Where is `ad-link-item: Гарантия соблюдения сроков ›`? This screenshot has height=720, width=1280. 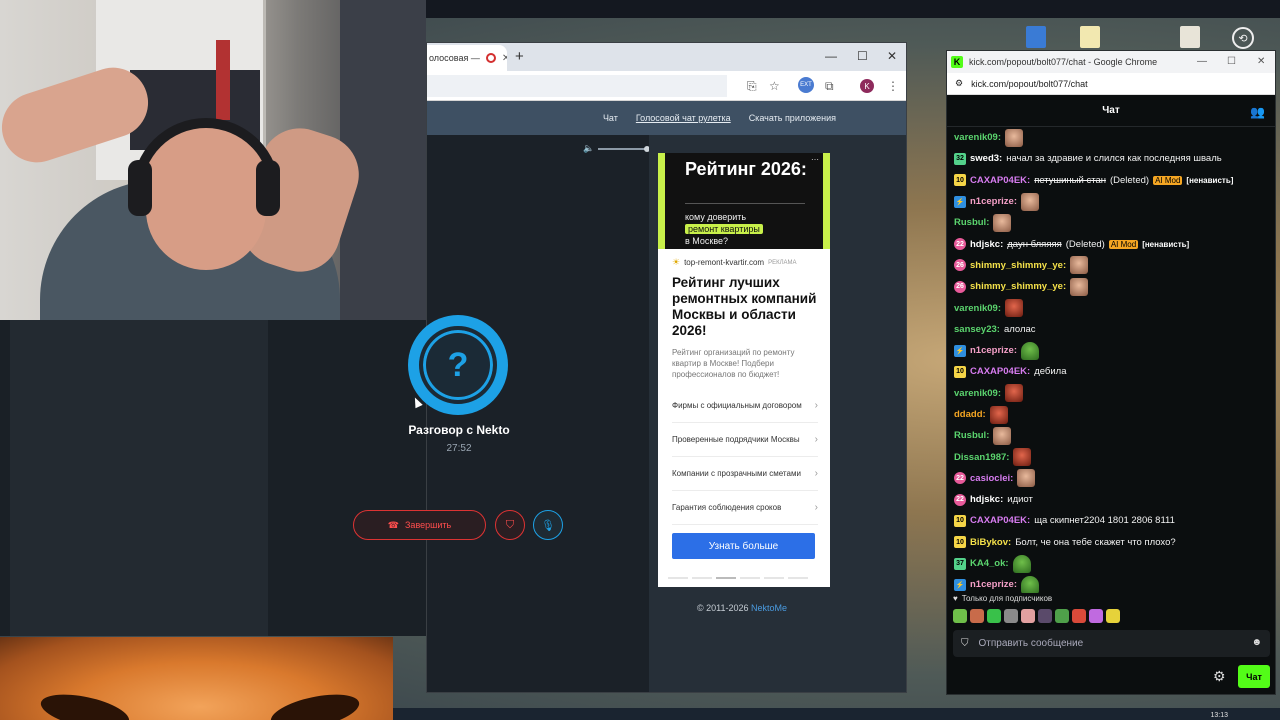 ad-link-item: Гарантия соблюдения сроков › is located at coordinates (745, 508).